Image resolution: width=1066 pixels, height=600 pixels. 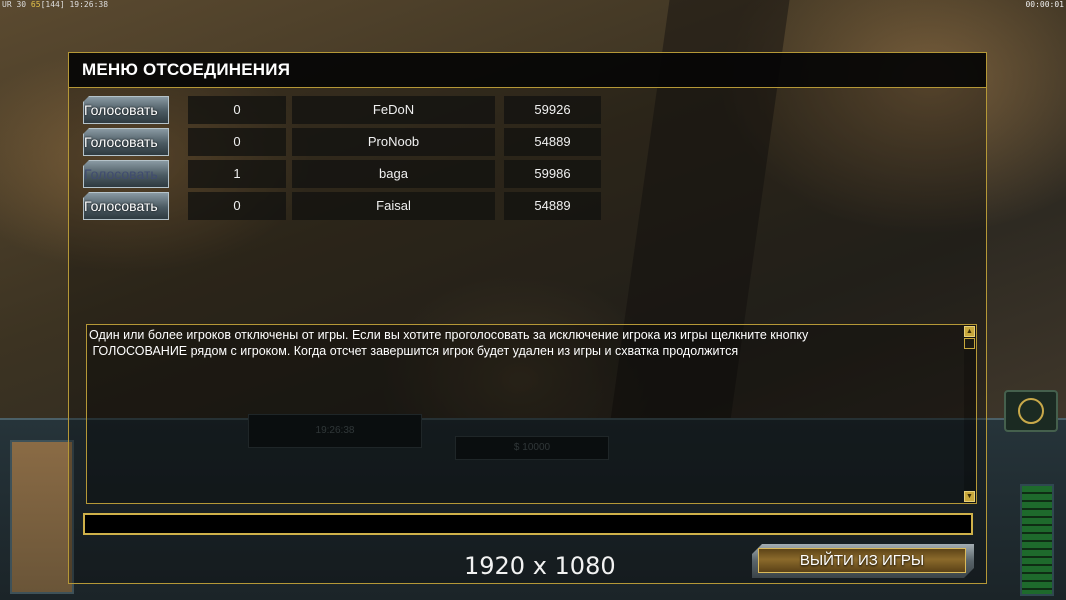 I want to click on dialog-title: МЕНЮ ОТСОЕДИНЕНИЯ, so click(x=186, y=69).